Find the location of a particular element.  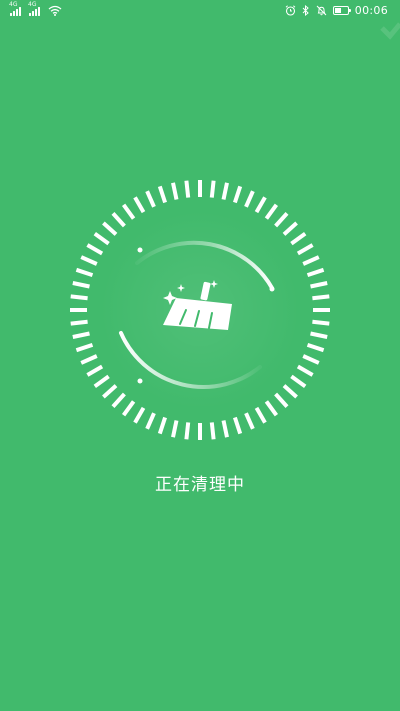

arc-dot-top-left is located at coordinates (140, 250).